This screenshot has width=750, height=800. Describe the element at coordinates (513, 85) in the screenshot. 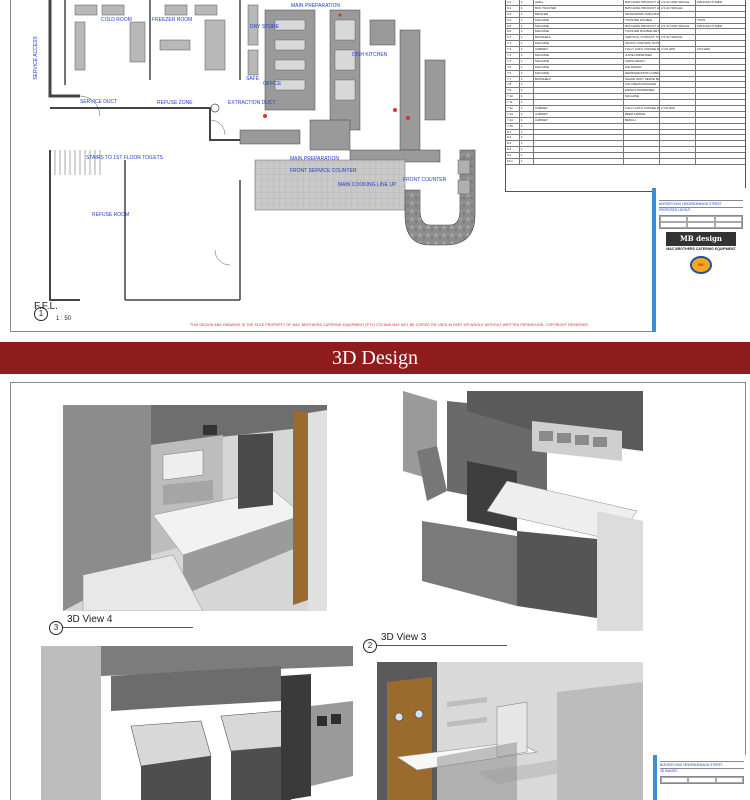

I see `schedule-cell: 7.8` at that location.